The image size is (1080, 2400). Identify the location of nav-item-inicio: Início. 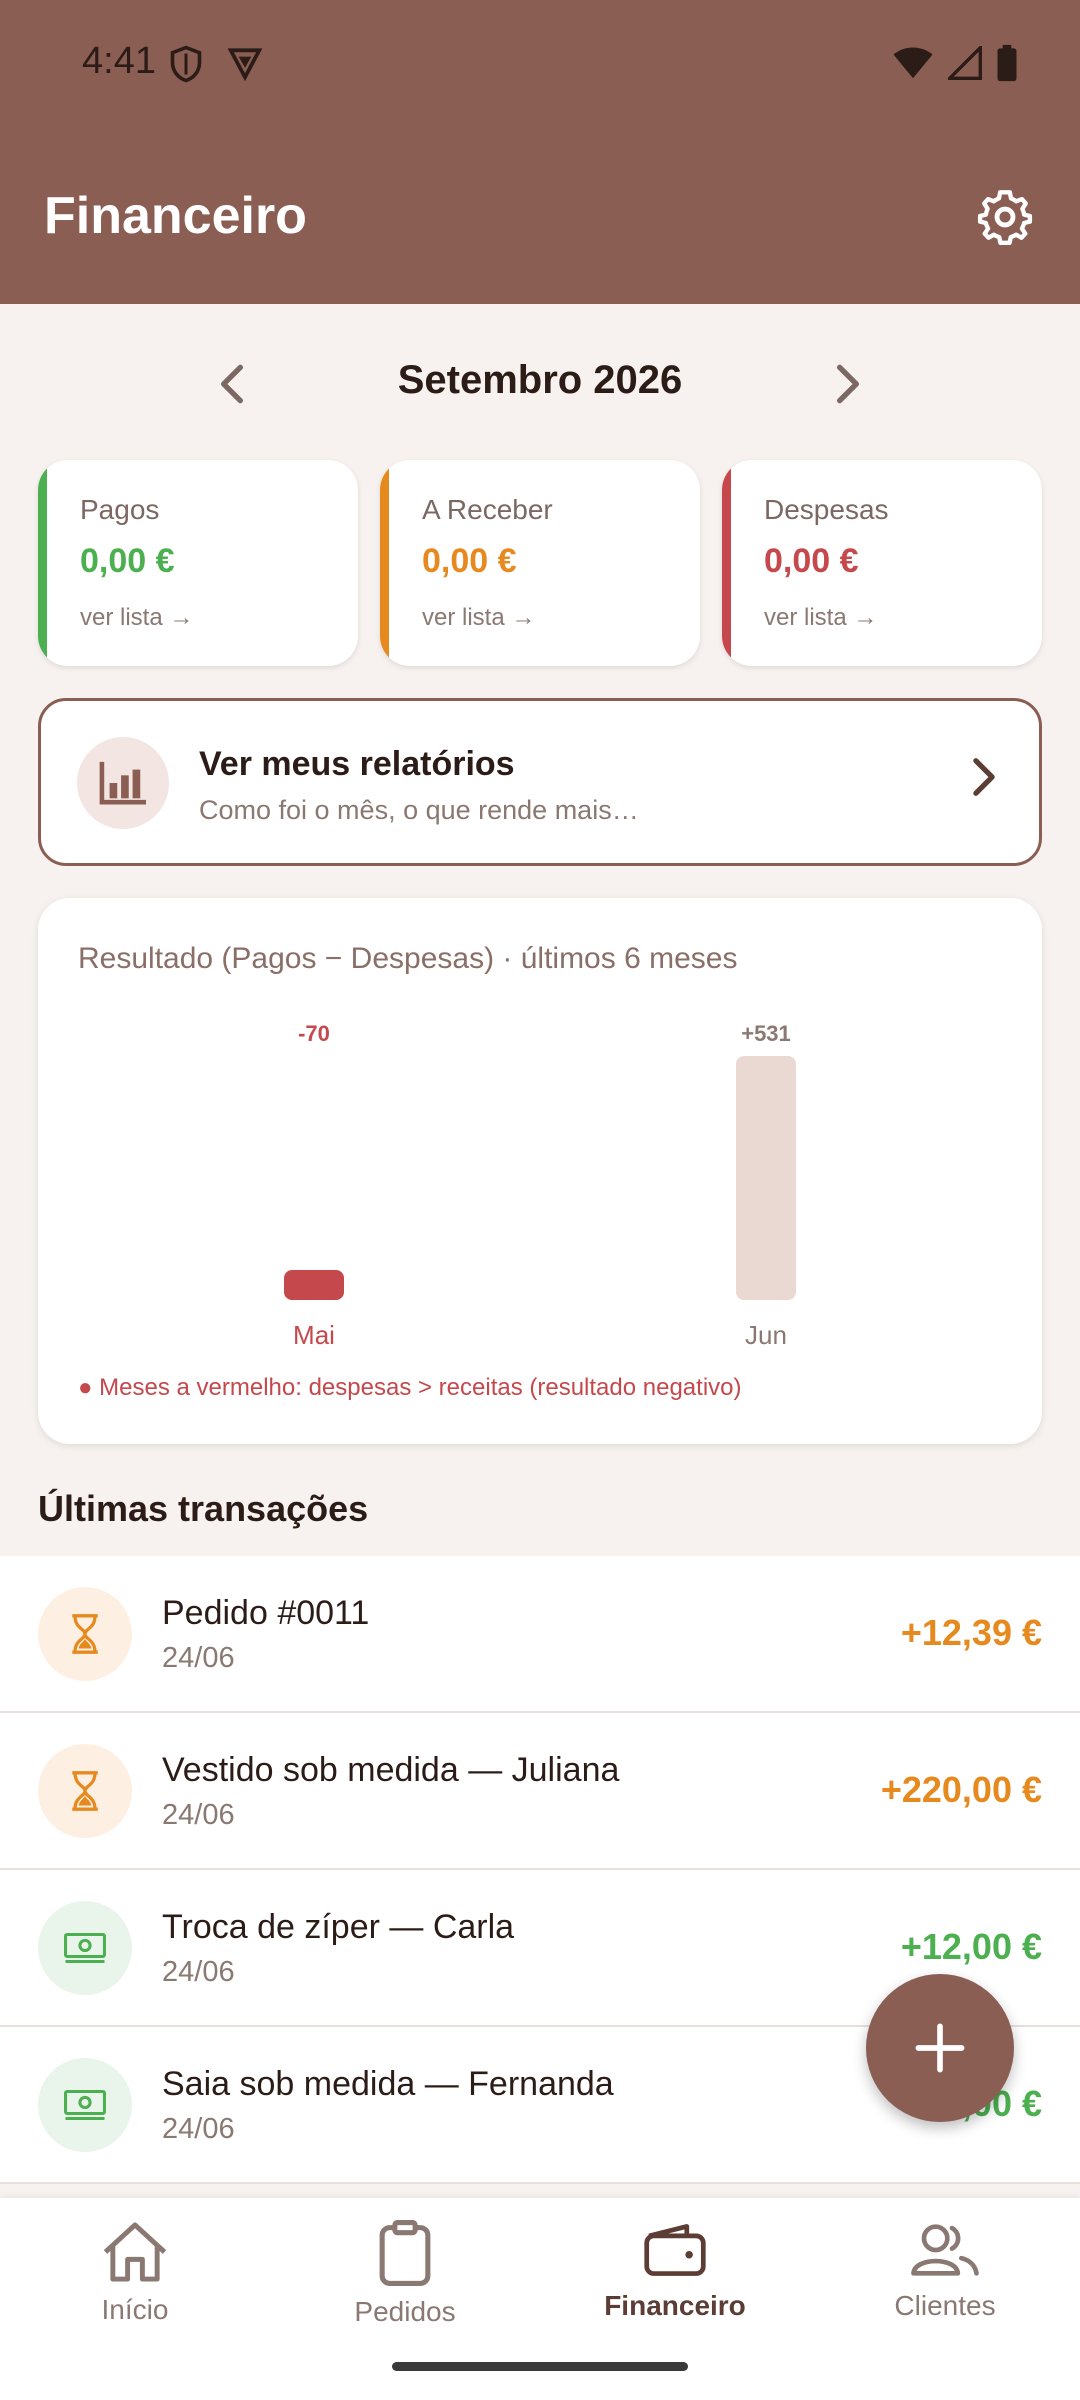
(135, 2285).